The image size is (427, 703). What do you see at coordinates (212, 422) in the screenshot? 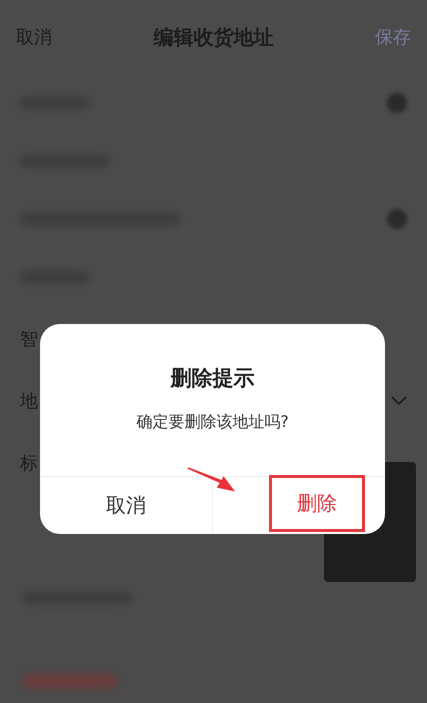
I see `dialog-message: 确定要删除该地址吗?` at bounding box center [212, 422].